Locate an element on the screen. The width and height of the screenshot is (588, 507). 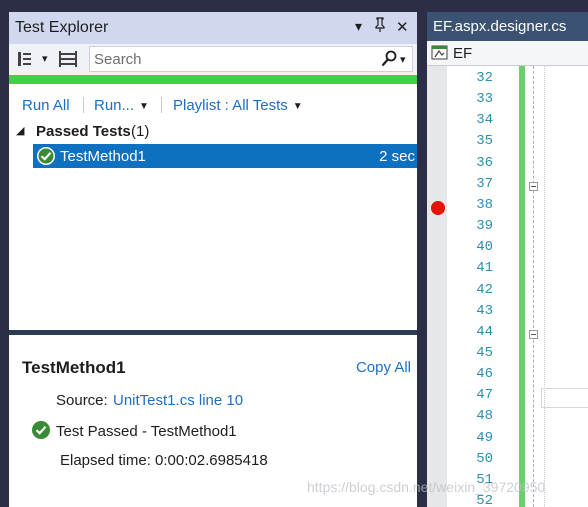
navigation-scope: EF is located at coordinates (463, 53).